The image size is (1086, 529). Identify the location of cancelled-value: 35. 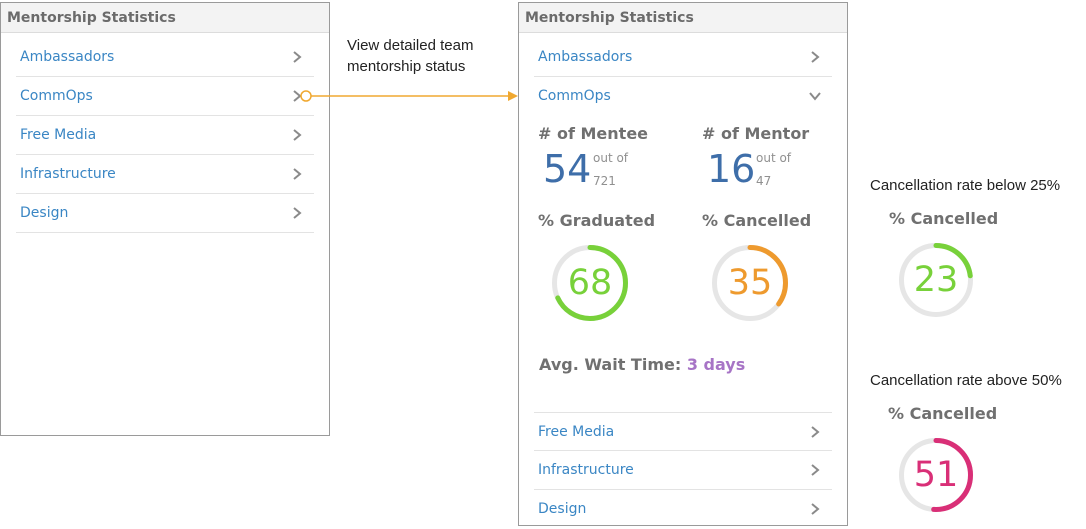
(750, 283).